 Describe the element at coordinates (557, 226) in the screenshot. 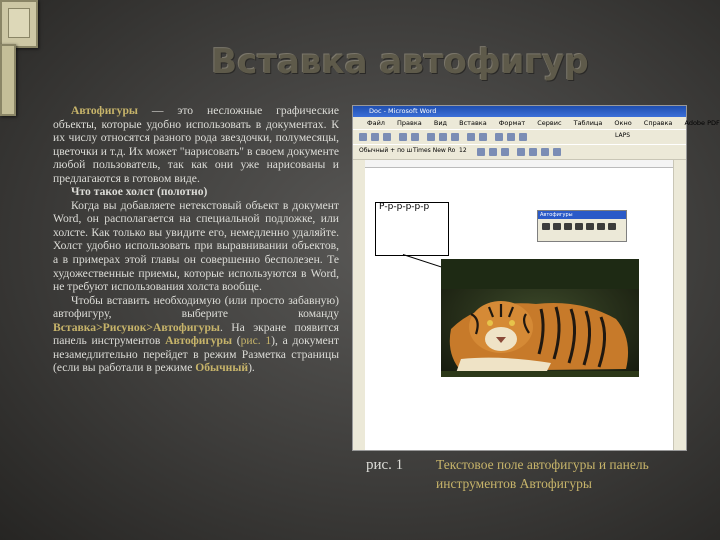

I see `connectors-icon` at that location.